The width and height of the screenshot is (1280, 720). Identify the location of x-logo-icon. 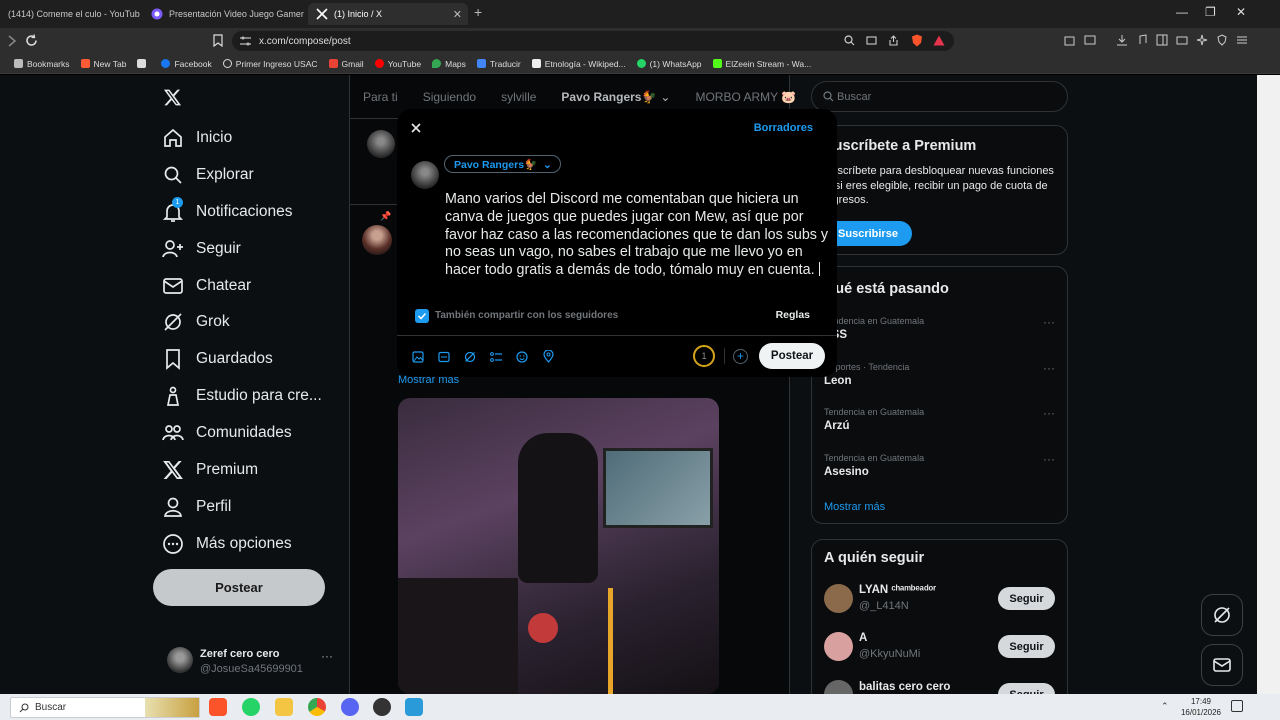
(172, 97).